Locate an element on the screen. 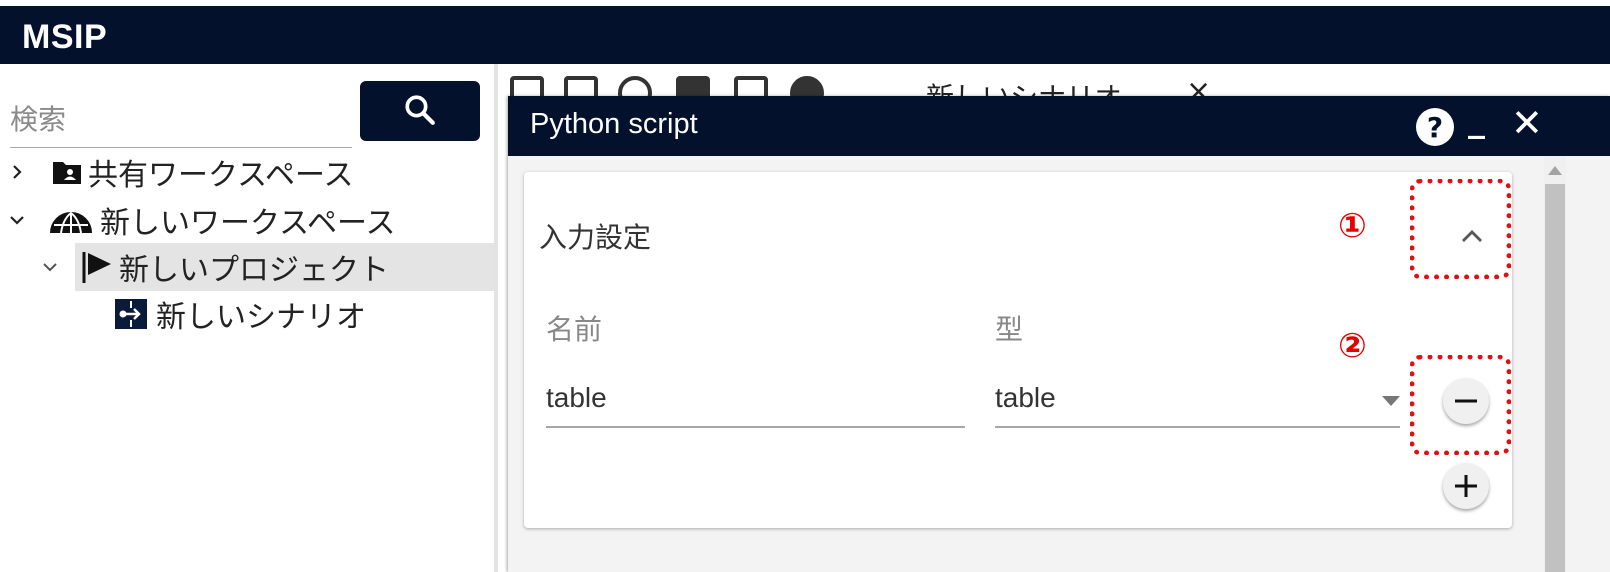 The width and height of the screenshot is (1610, 572). chevron-right-icon is located at coordinates (17, 172).